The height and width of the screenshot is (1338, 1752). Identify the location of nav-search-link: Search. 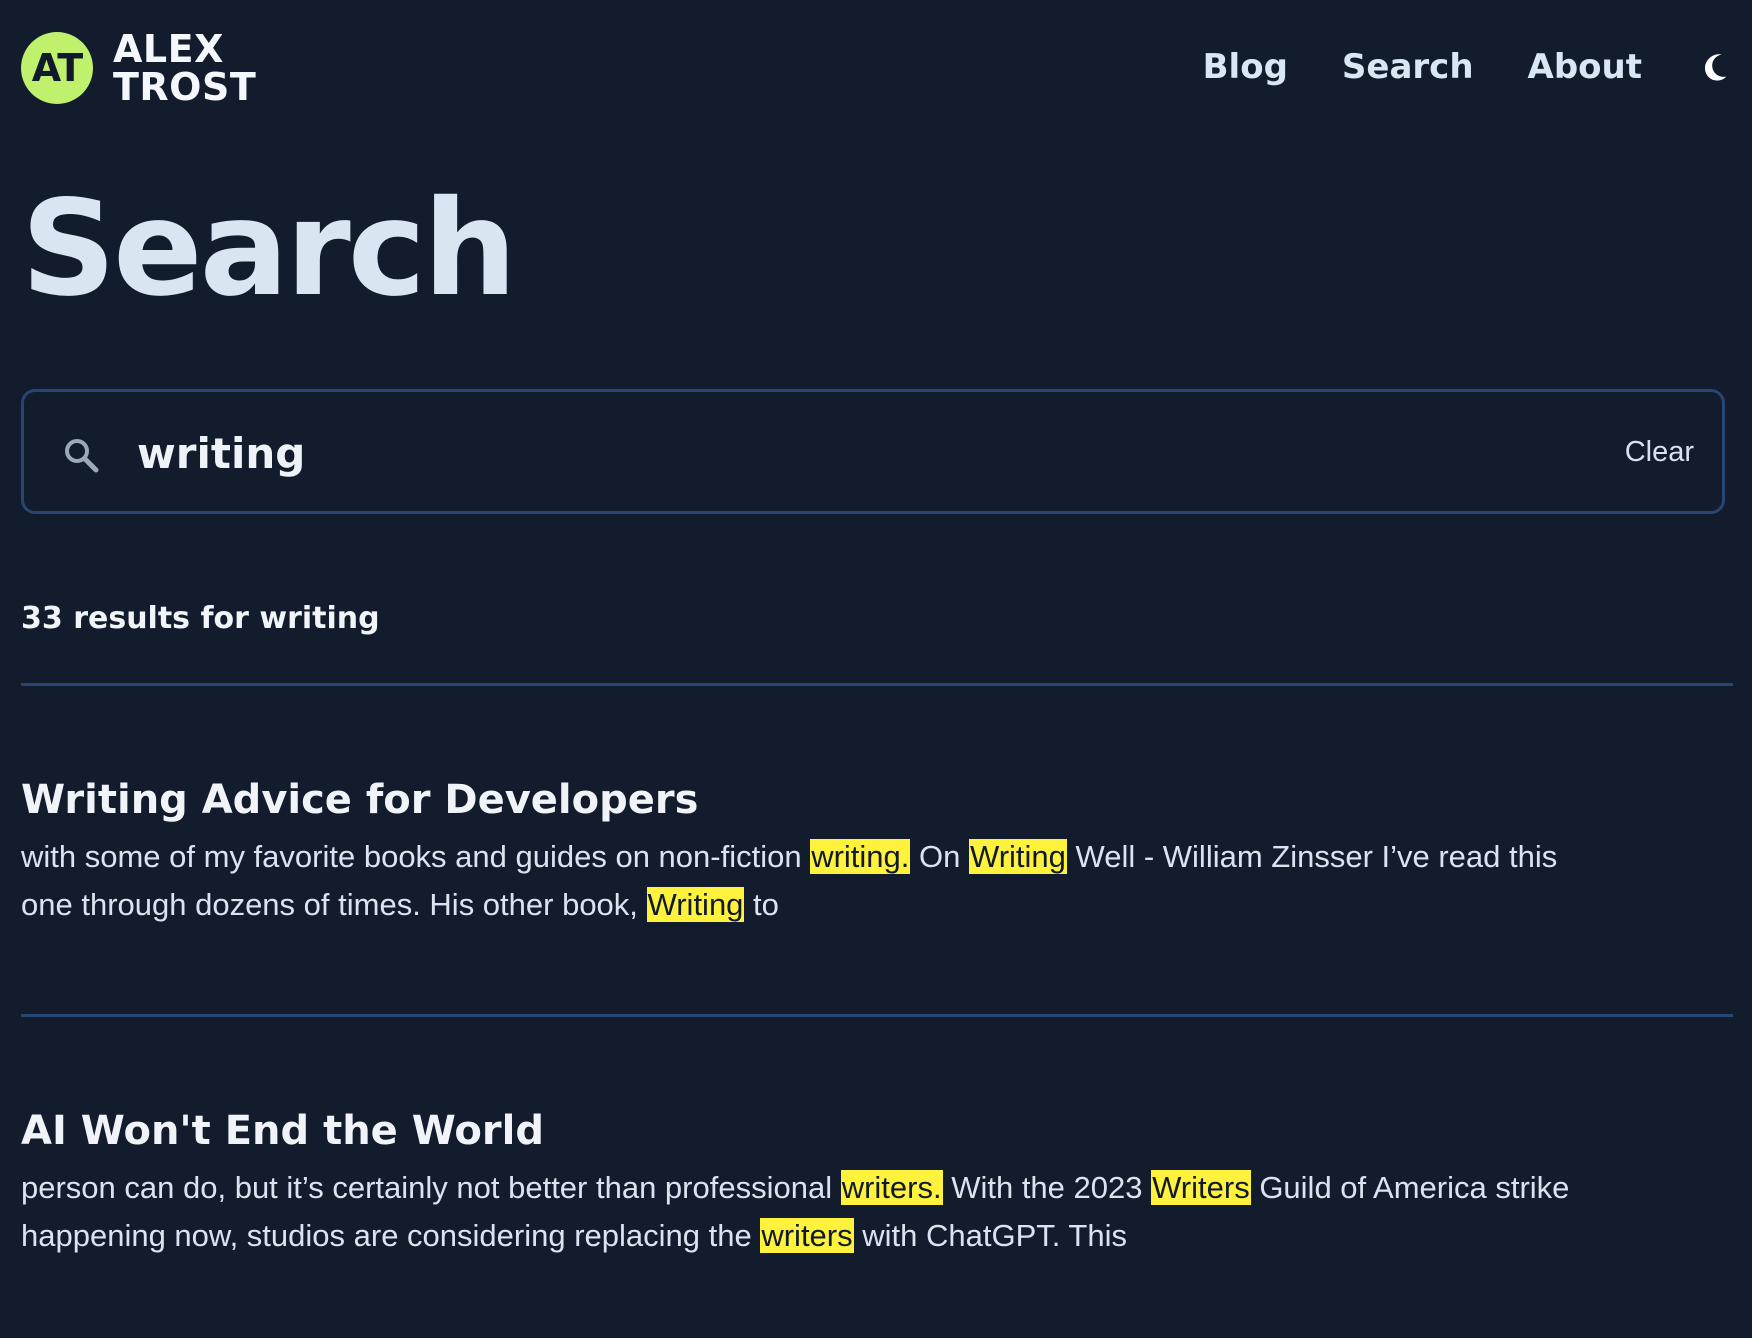
(1408, 67).